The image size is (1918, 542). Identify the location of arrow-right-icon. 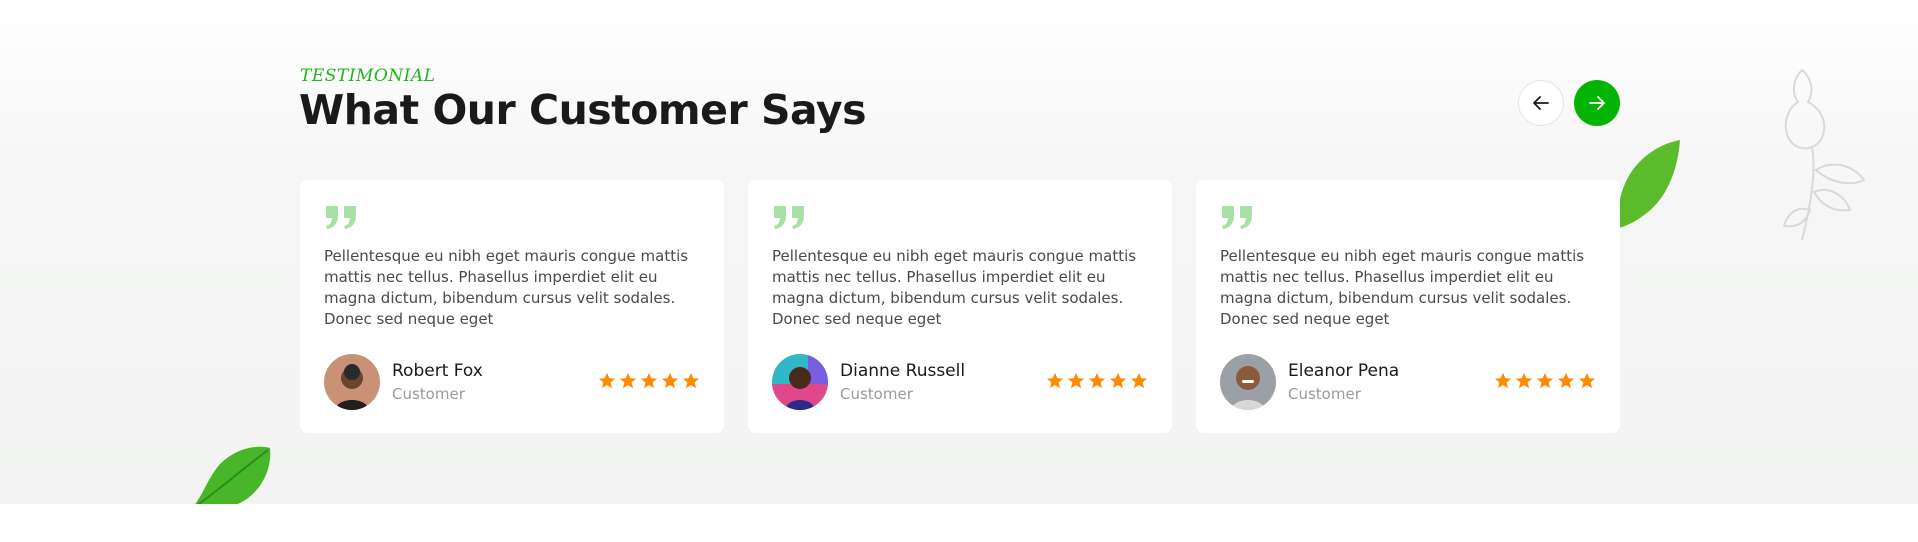
(1597, 103).